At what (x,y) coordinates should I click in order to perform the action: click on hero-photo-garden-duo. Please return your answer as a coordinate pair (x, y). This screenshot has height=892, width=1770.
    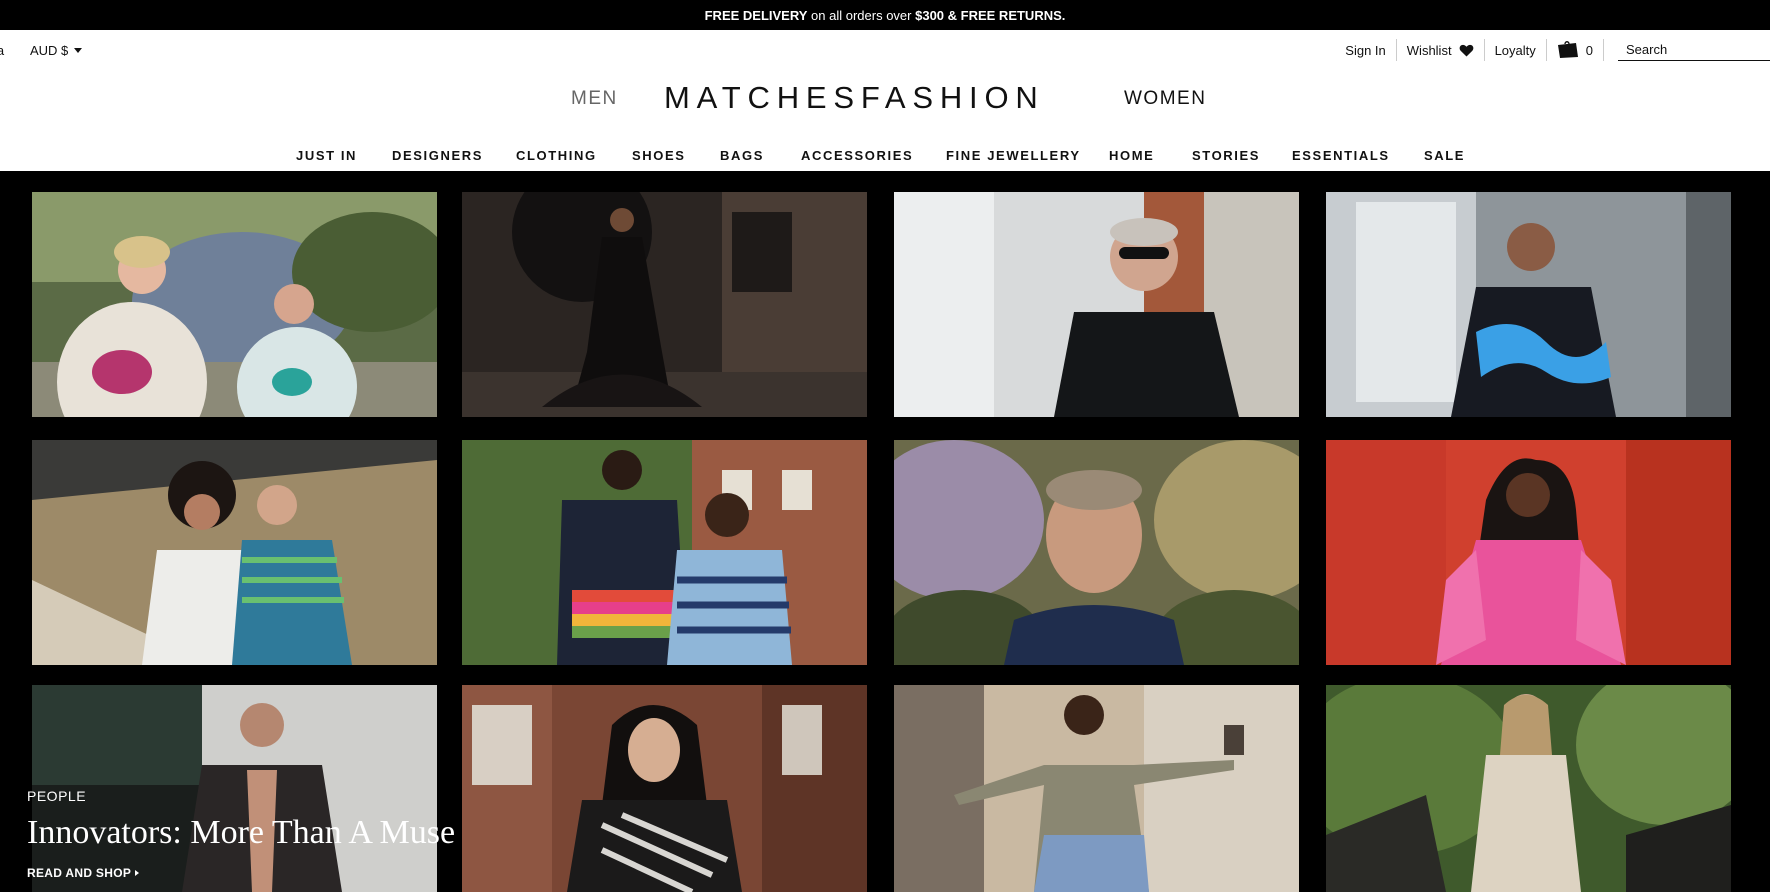
    Looking at the image, I should click on (234, 304).